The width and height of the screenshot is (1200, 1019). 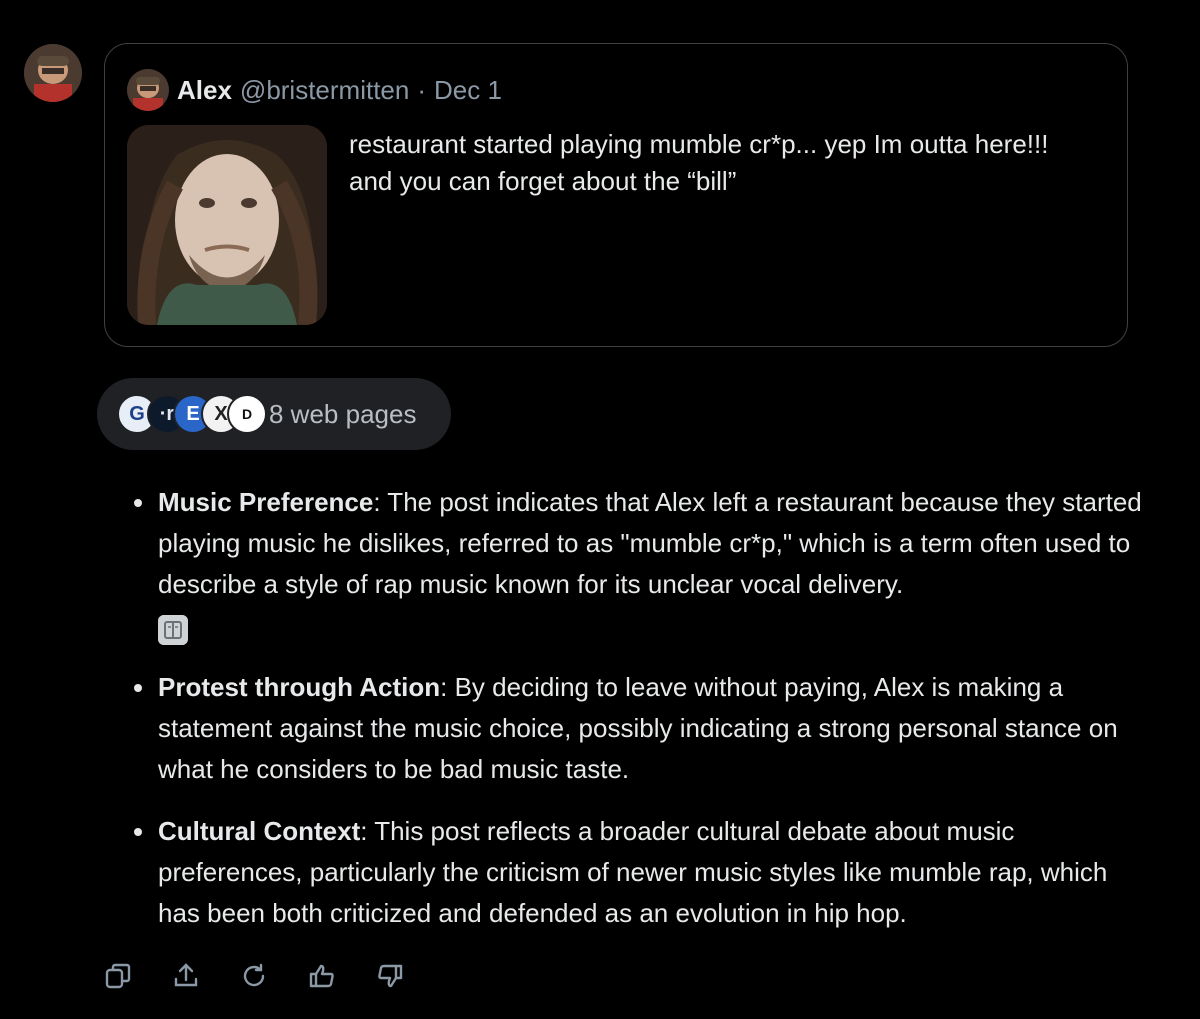 I want to click on share-icon, so click(x=186, y=976).